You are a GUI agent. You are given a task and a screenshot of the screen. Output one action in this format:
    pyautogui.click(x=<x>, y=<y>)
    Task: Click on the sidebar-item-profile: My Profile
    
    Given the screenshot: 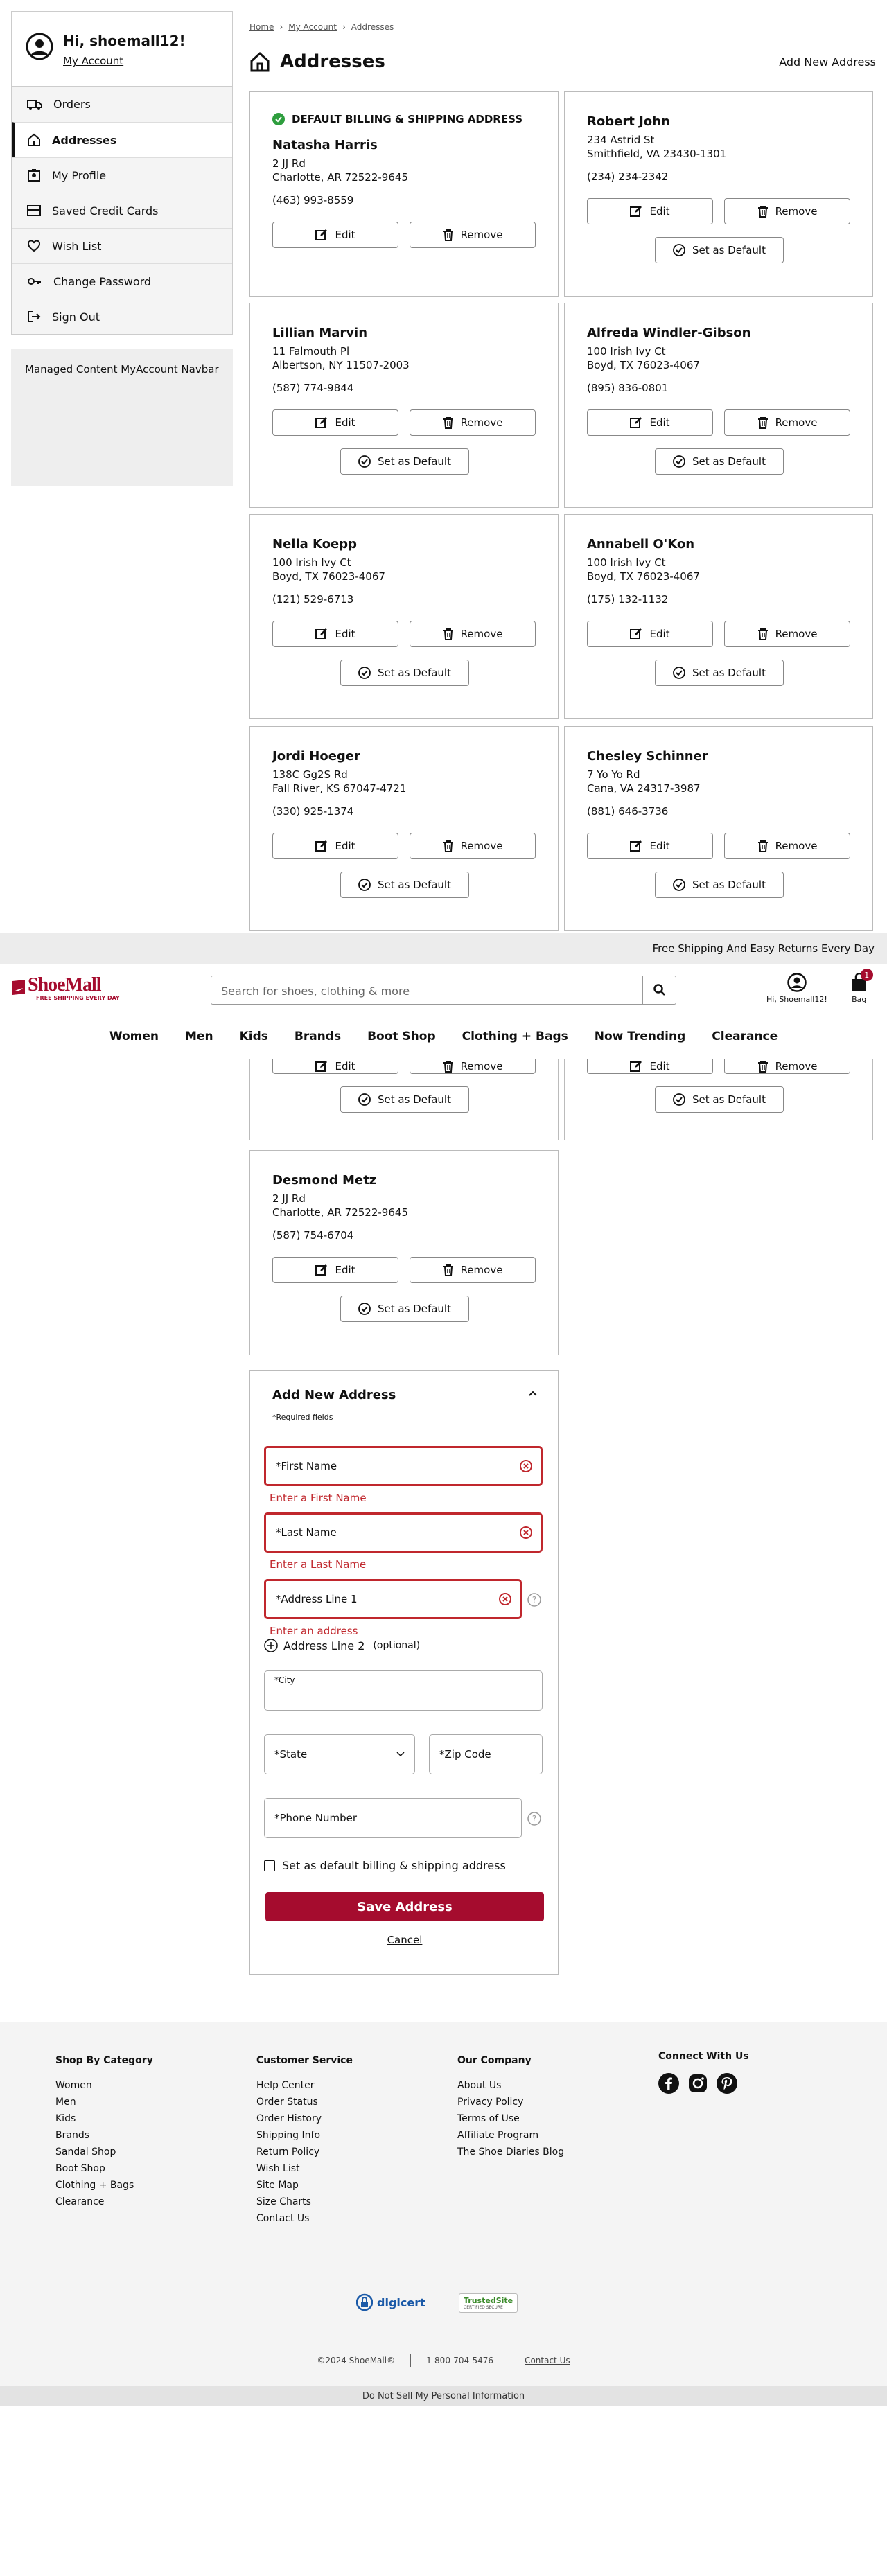 What is the action you would take?
    pyautogui.click(x=122, y=175)
    